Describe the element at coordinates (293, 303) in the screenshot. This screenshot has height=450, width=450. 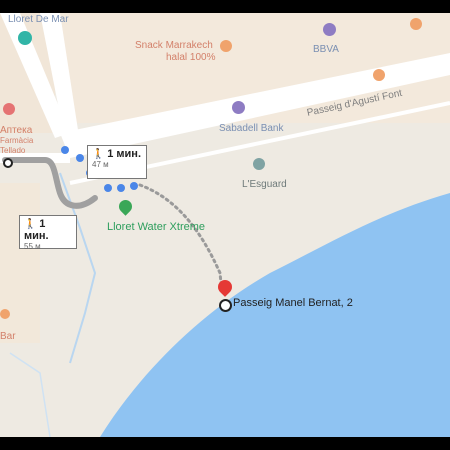
I see `destination-label: Passeig Manel Bernat, 2` at that location.